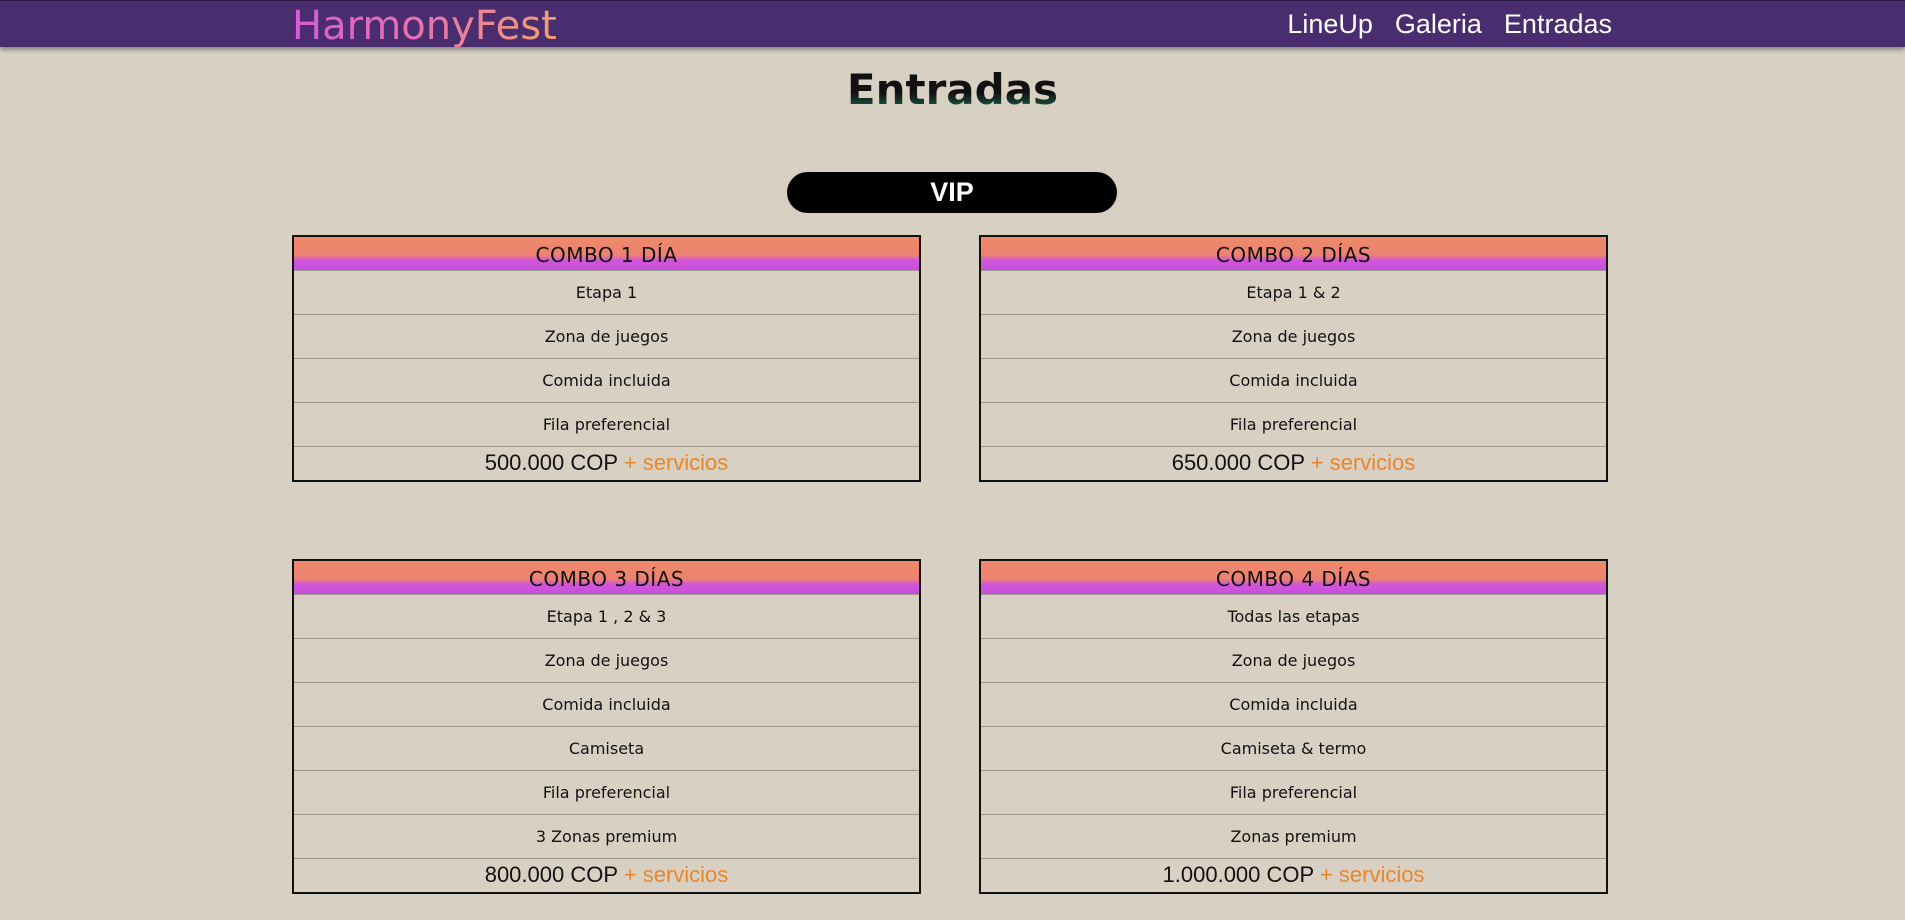 This screenshot has width=1905, height=920. I want to click on ticket-feature: Camiseta, so click(606, 748).